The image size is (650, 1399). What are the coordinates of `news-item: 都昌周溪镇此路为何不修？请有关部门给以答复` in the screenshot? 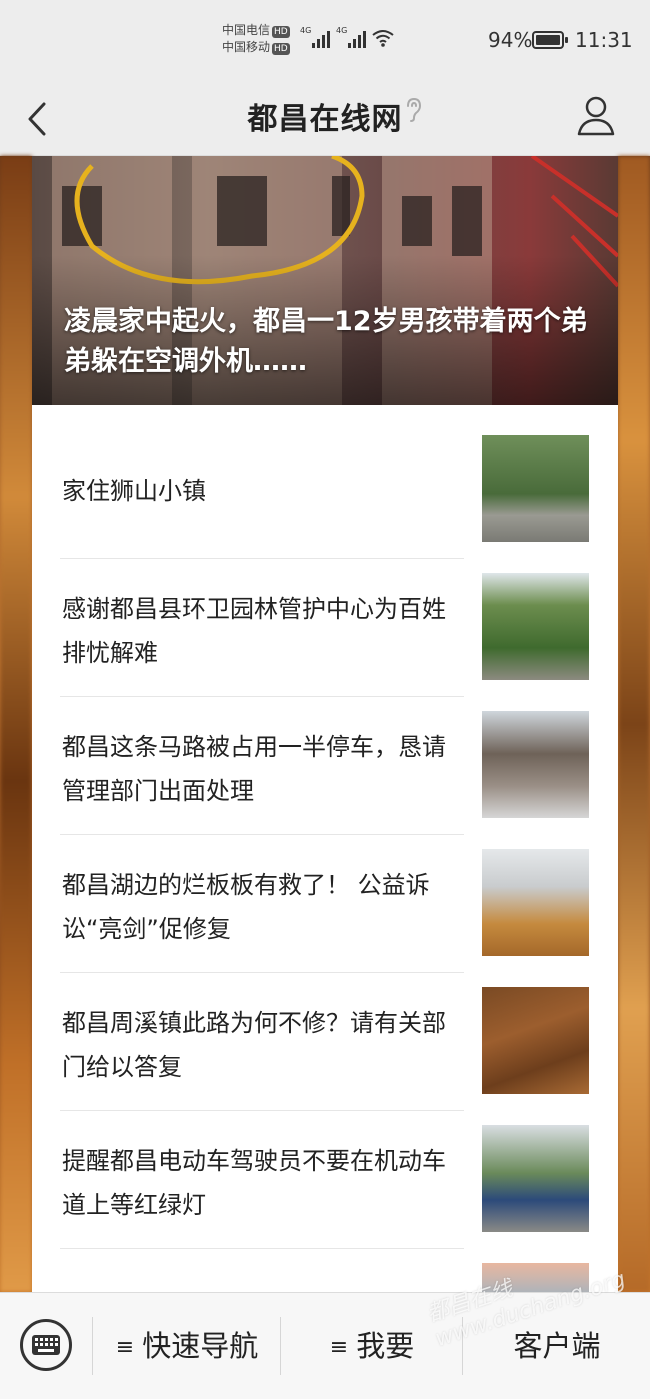 It's located at (325, 1034).